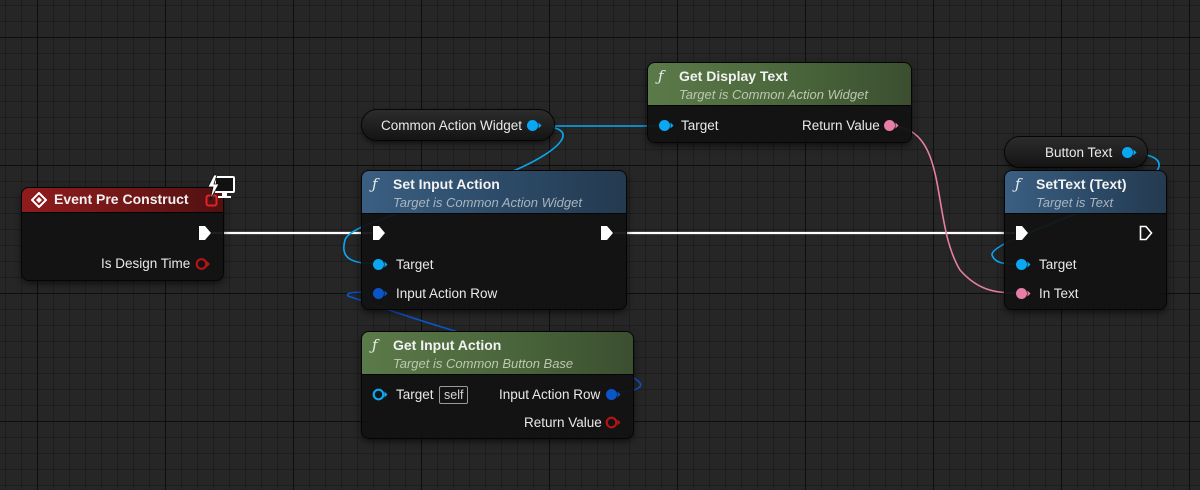  What do you see at coordinates (483, 363) in the screenshot?
I see `get-input-action-subtitle: Target is Common Button Base` at bounding box center [483, 363].